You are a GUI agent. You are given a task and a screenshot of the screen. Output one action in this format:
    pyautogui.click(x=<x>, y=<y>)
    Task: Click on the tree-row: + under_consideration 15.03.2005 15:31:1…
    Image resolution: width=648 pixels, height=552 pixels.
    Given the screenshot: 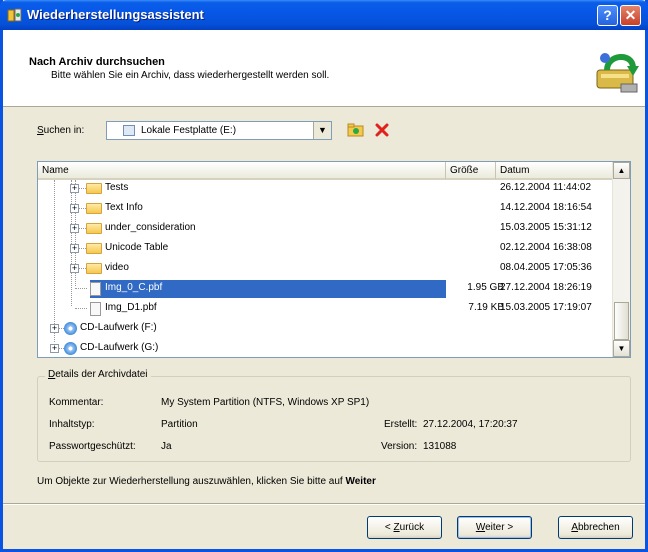 What is the action you would take?
    pyautogui.click(x=325, y=229)
    